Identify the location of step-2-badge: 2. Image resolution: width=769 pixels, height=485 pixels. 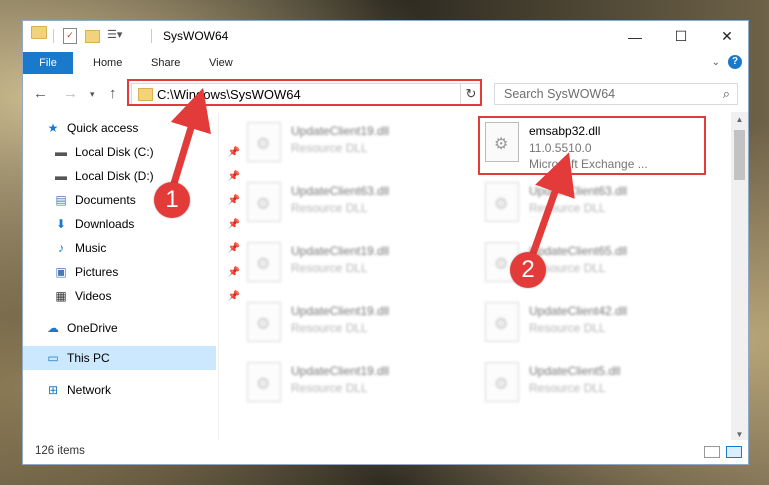
(528, 270).